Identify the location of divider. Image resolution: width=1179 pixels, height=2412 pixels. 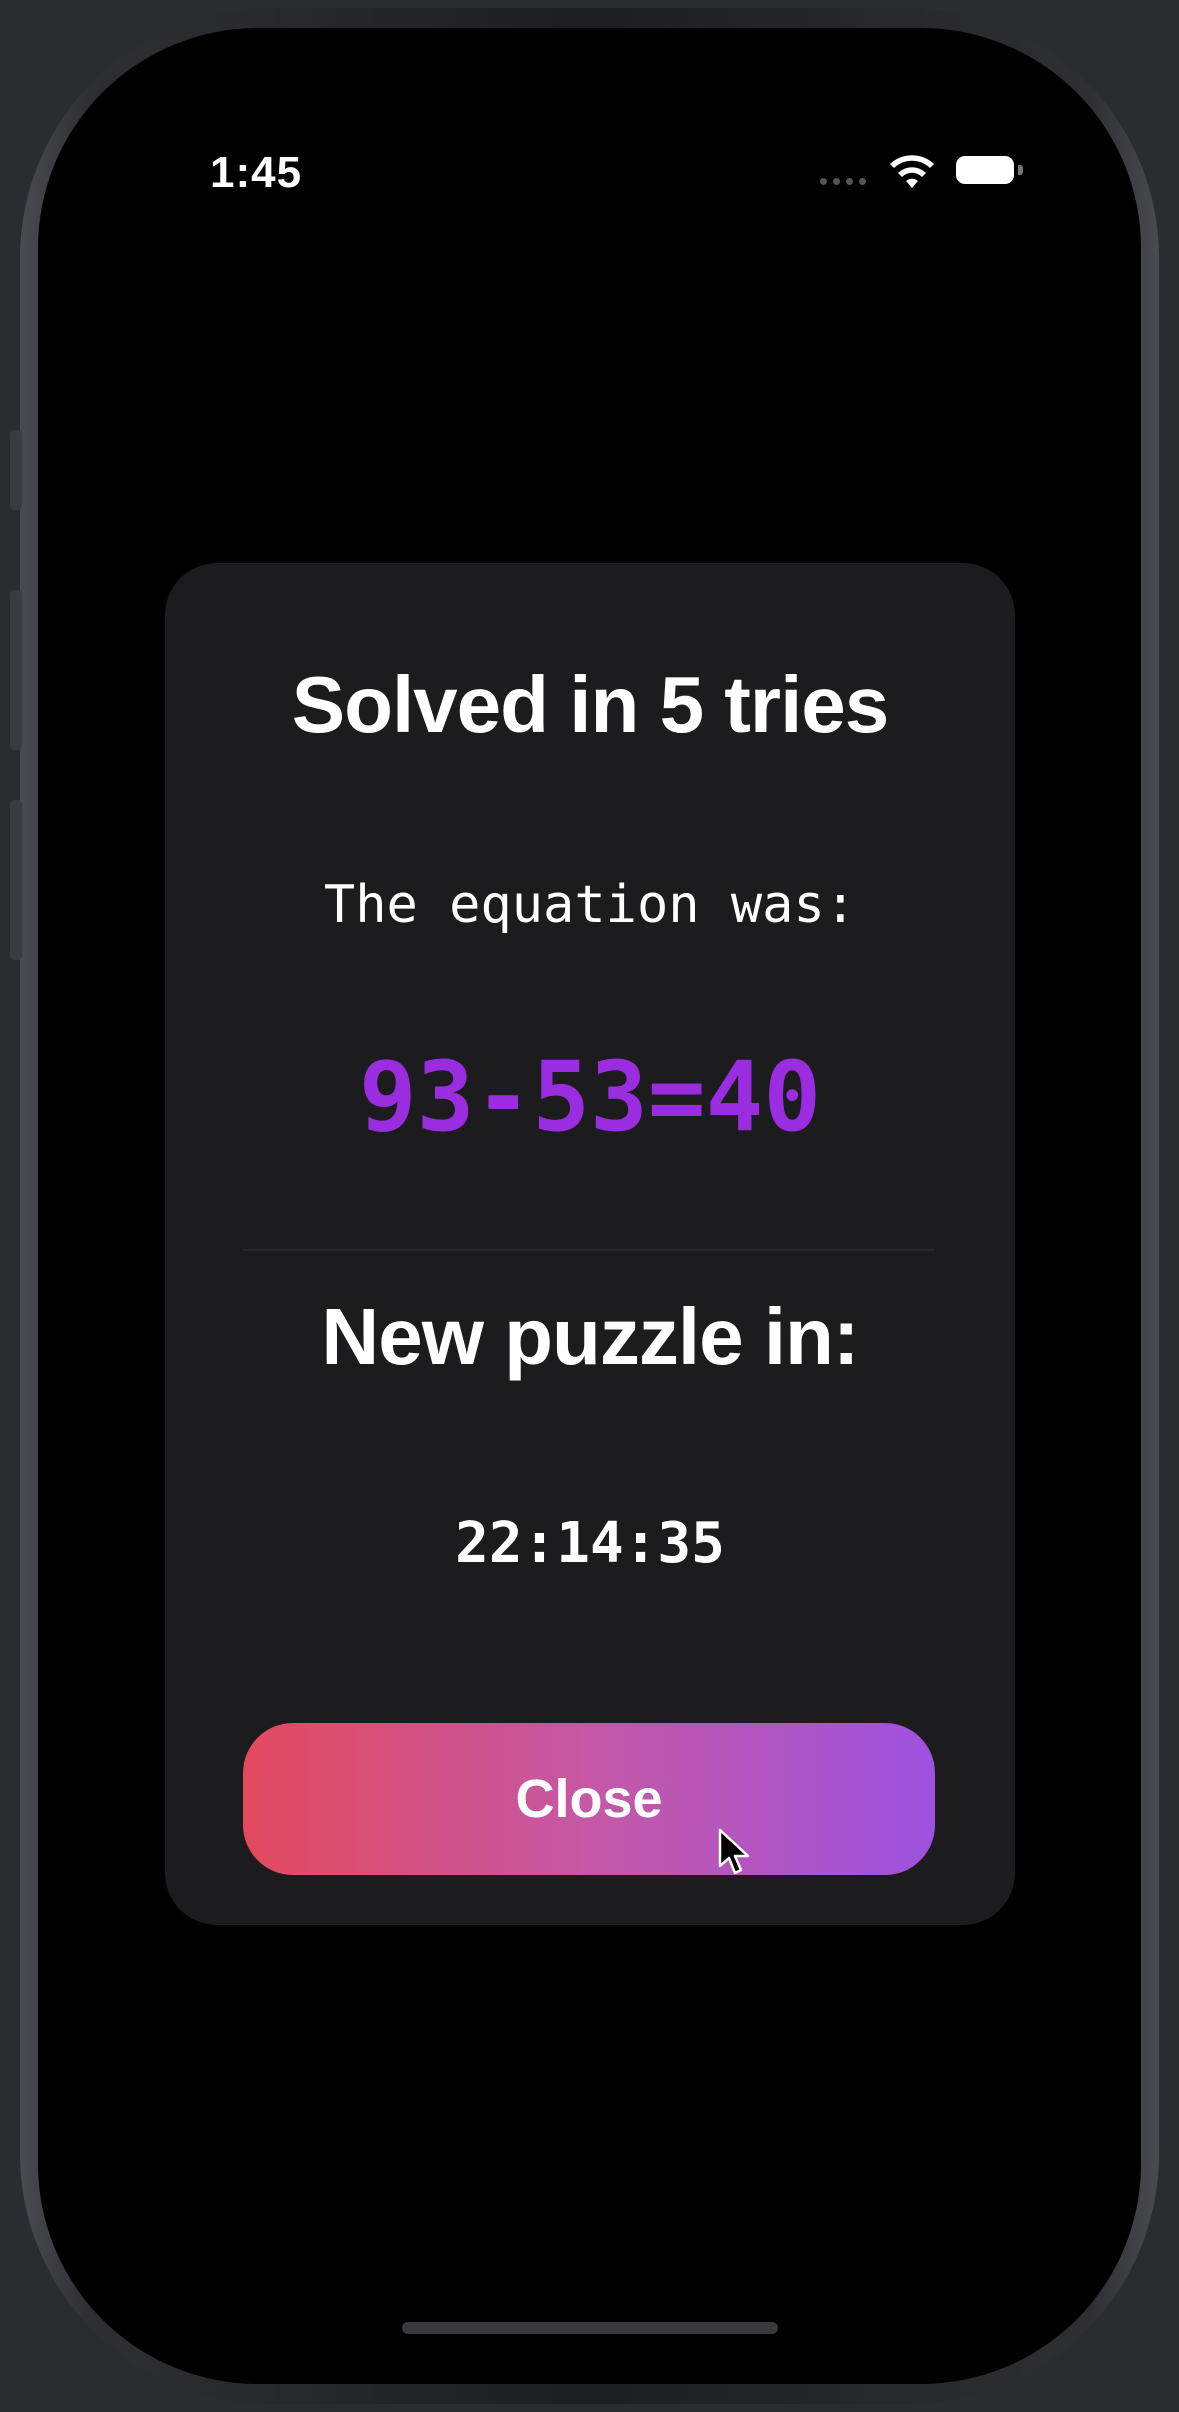
(589, 1250).